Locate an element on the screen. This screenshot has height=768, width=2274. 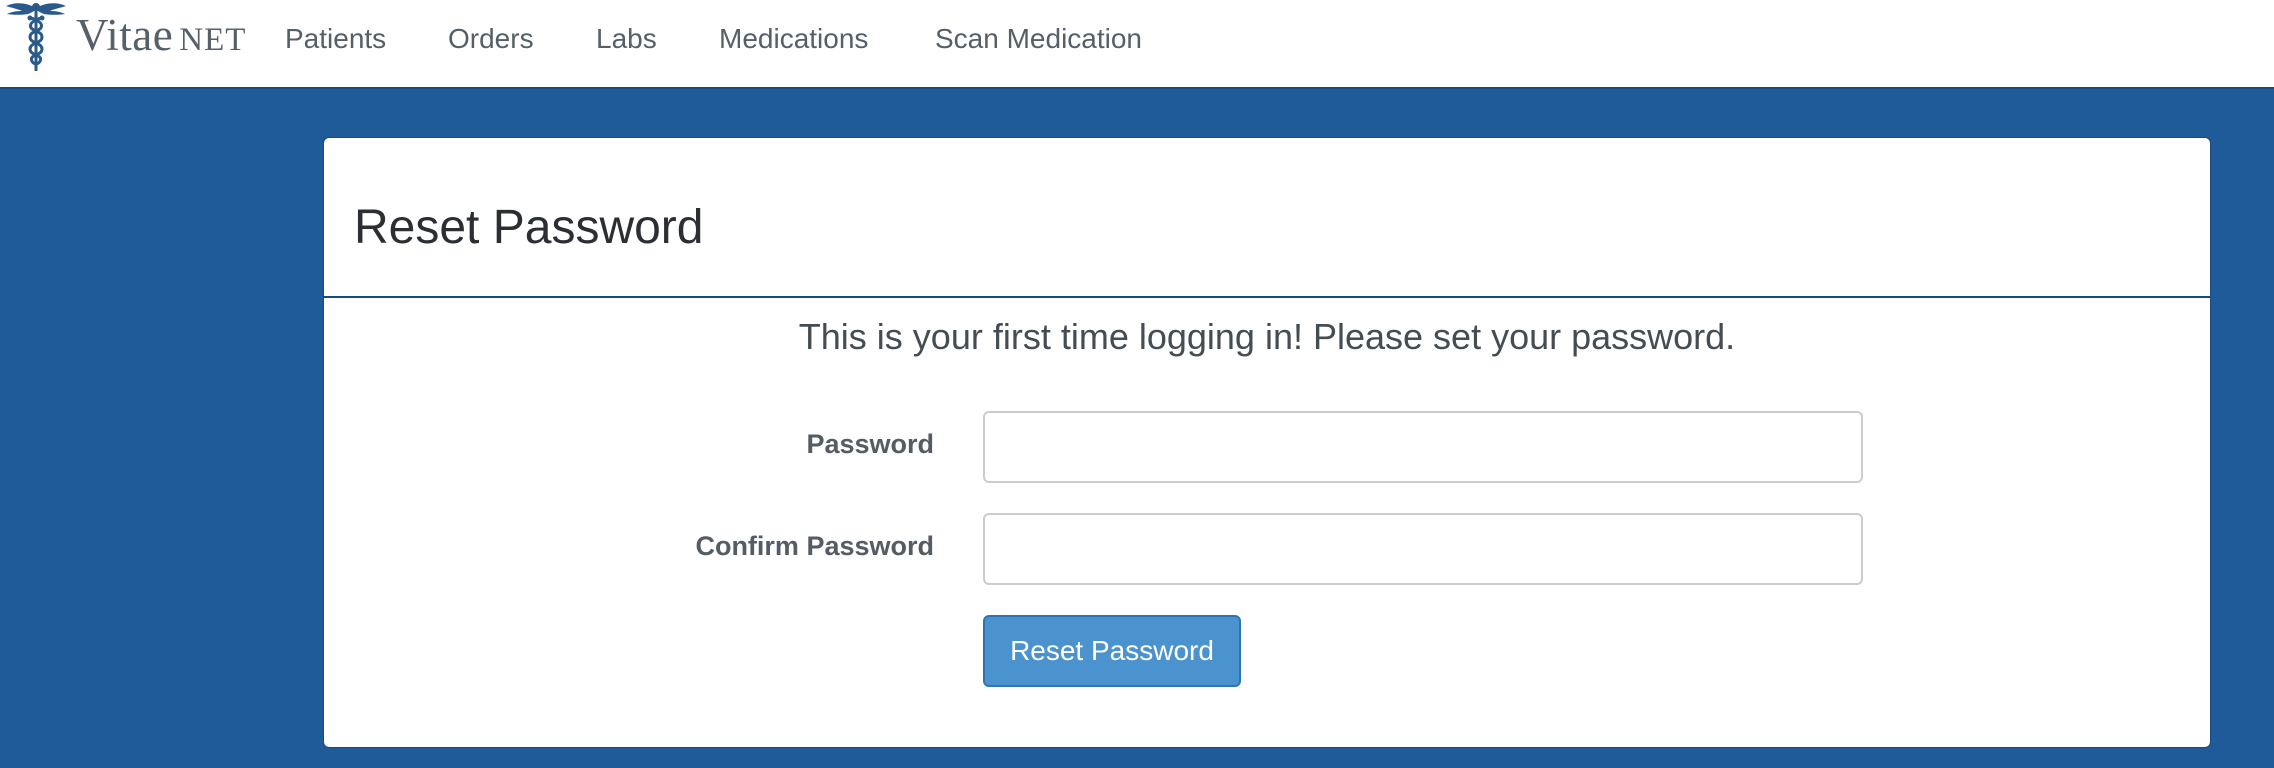
confirm-password-label: Confirm Password is located at coordinates (814, 546).